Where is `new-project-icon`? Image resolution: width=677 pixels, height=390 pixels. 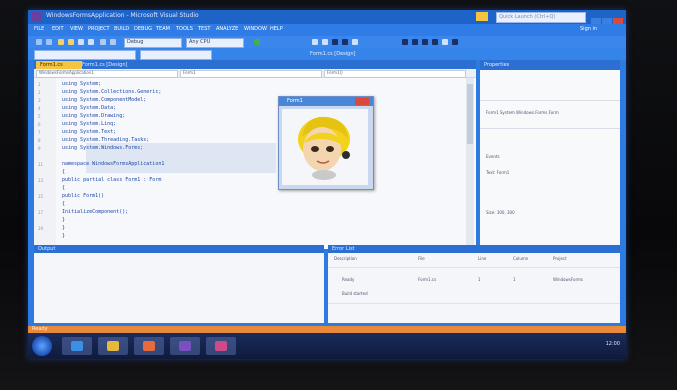 new-project-icon is located at coordinates (61, 42).